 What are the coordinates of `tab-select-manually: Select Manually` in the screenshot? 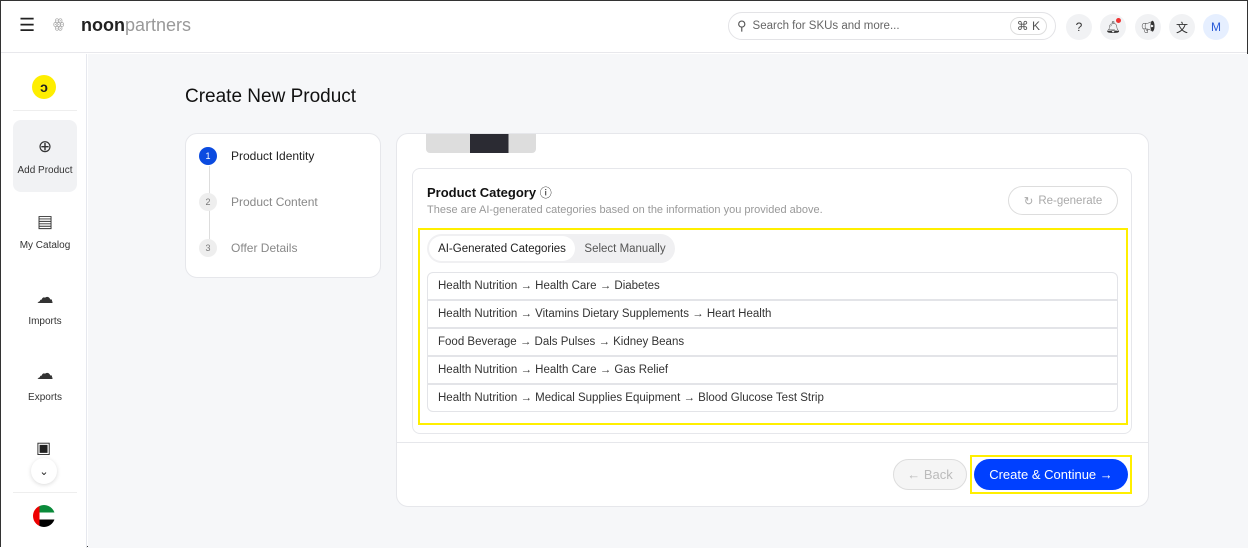 It's located at (625, 248).